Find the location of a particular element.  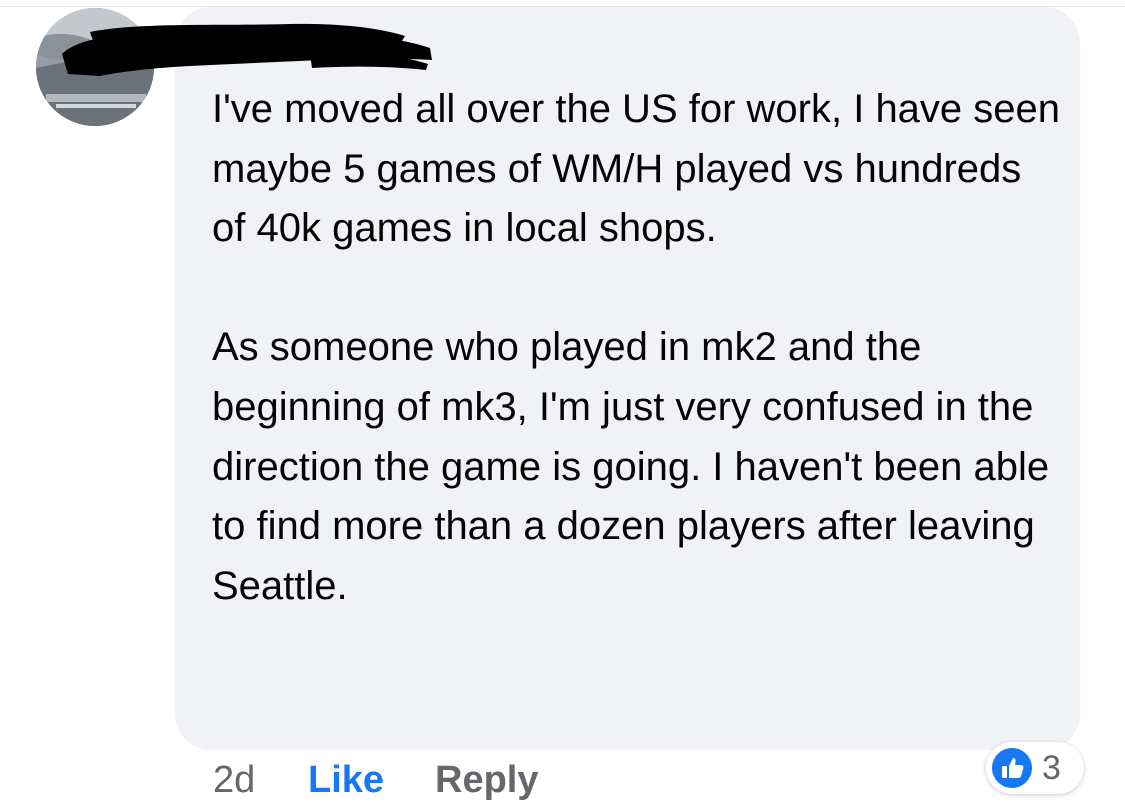

like-button: Like is located at coordinates (346, 780).